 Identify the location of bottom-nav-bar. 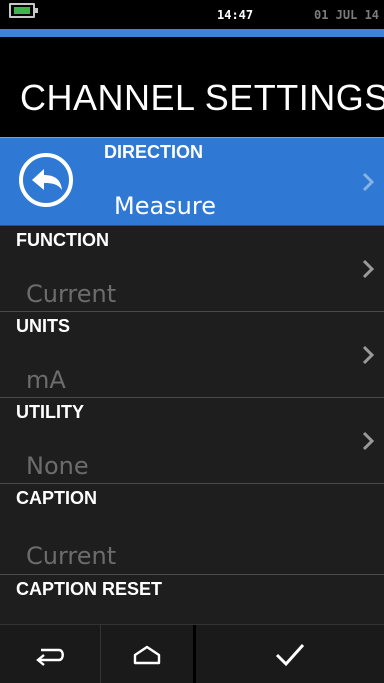
(192, 653).